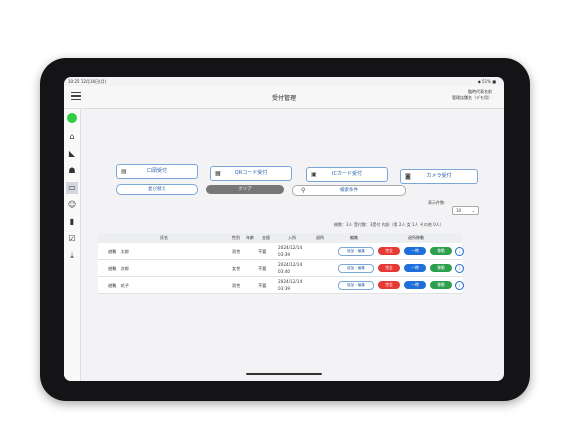 Image resolution: width=577 pixels, height=433 pixels. Describe the element at coordinates (389, 224) in the screenshot. I see `summary-text: 総数：3人 受付数：3受付 内訳（男 2人 女 1人 その他 0人）` at that location.